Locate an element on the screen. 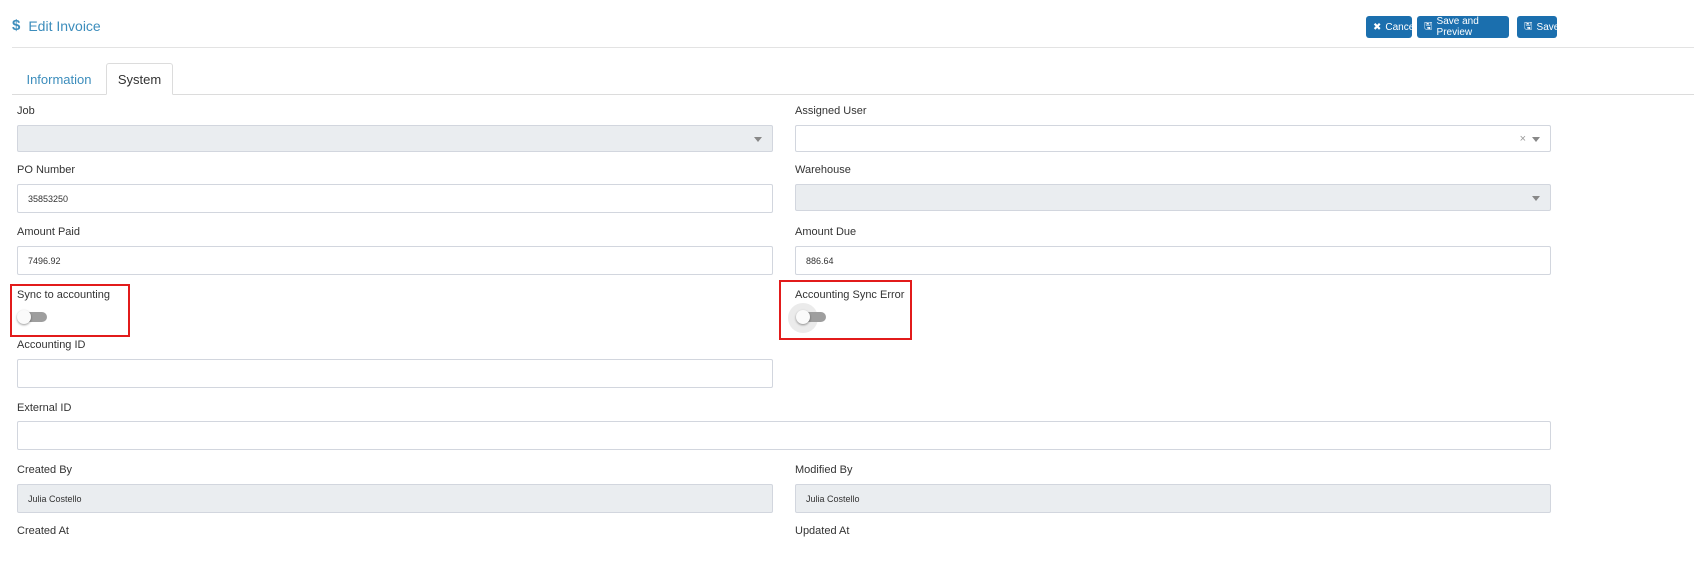 The width and height of the screenshot is (1706, 578). amount-due-input: 886.64 is located at coordinates (1173, 260).